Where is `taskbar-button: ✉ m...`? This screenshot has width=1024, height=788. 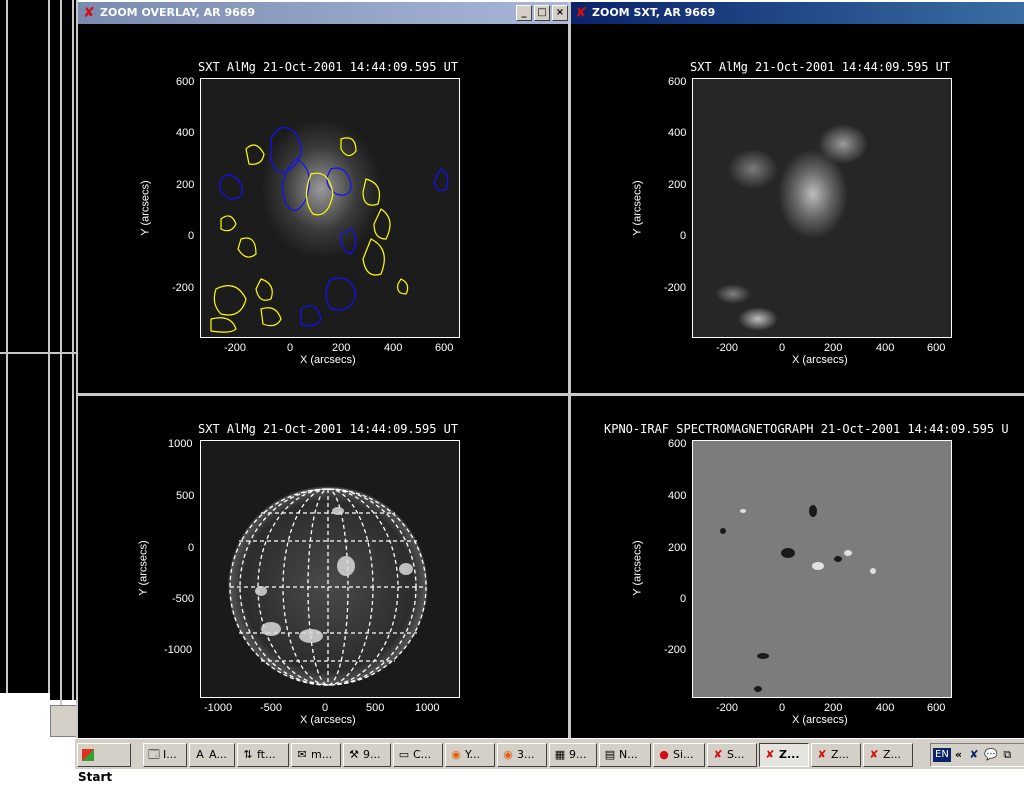
taskbar-button: ✉ m... is located at coordinates (316, 755).